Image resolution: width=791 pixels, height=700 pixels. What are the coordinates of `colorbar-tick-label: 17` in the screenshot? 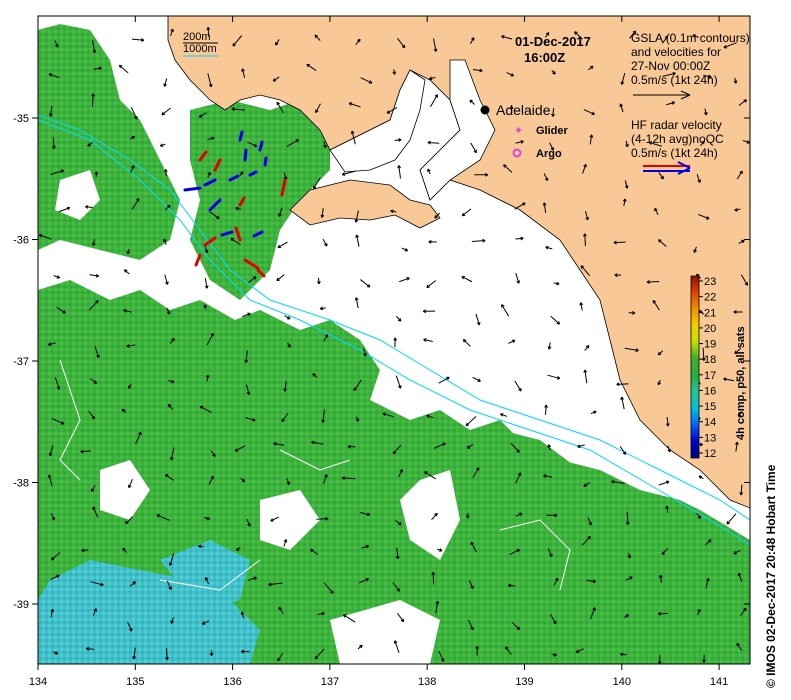 It's located at (710, 376).